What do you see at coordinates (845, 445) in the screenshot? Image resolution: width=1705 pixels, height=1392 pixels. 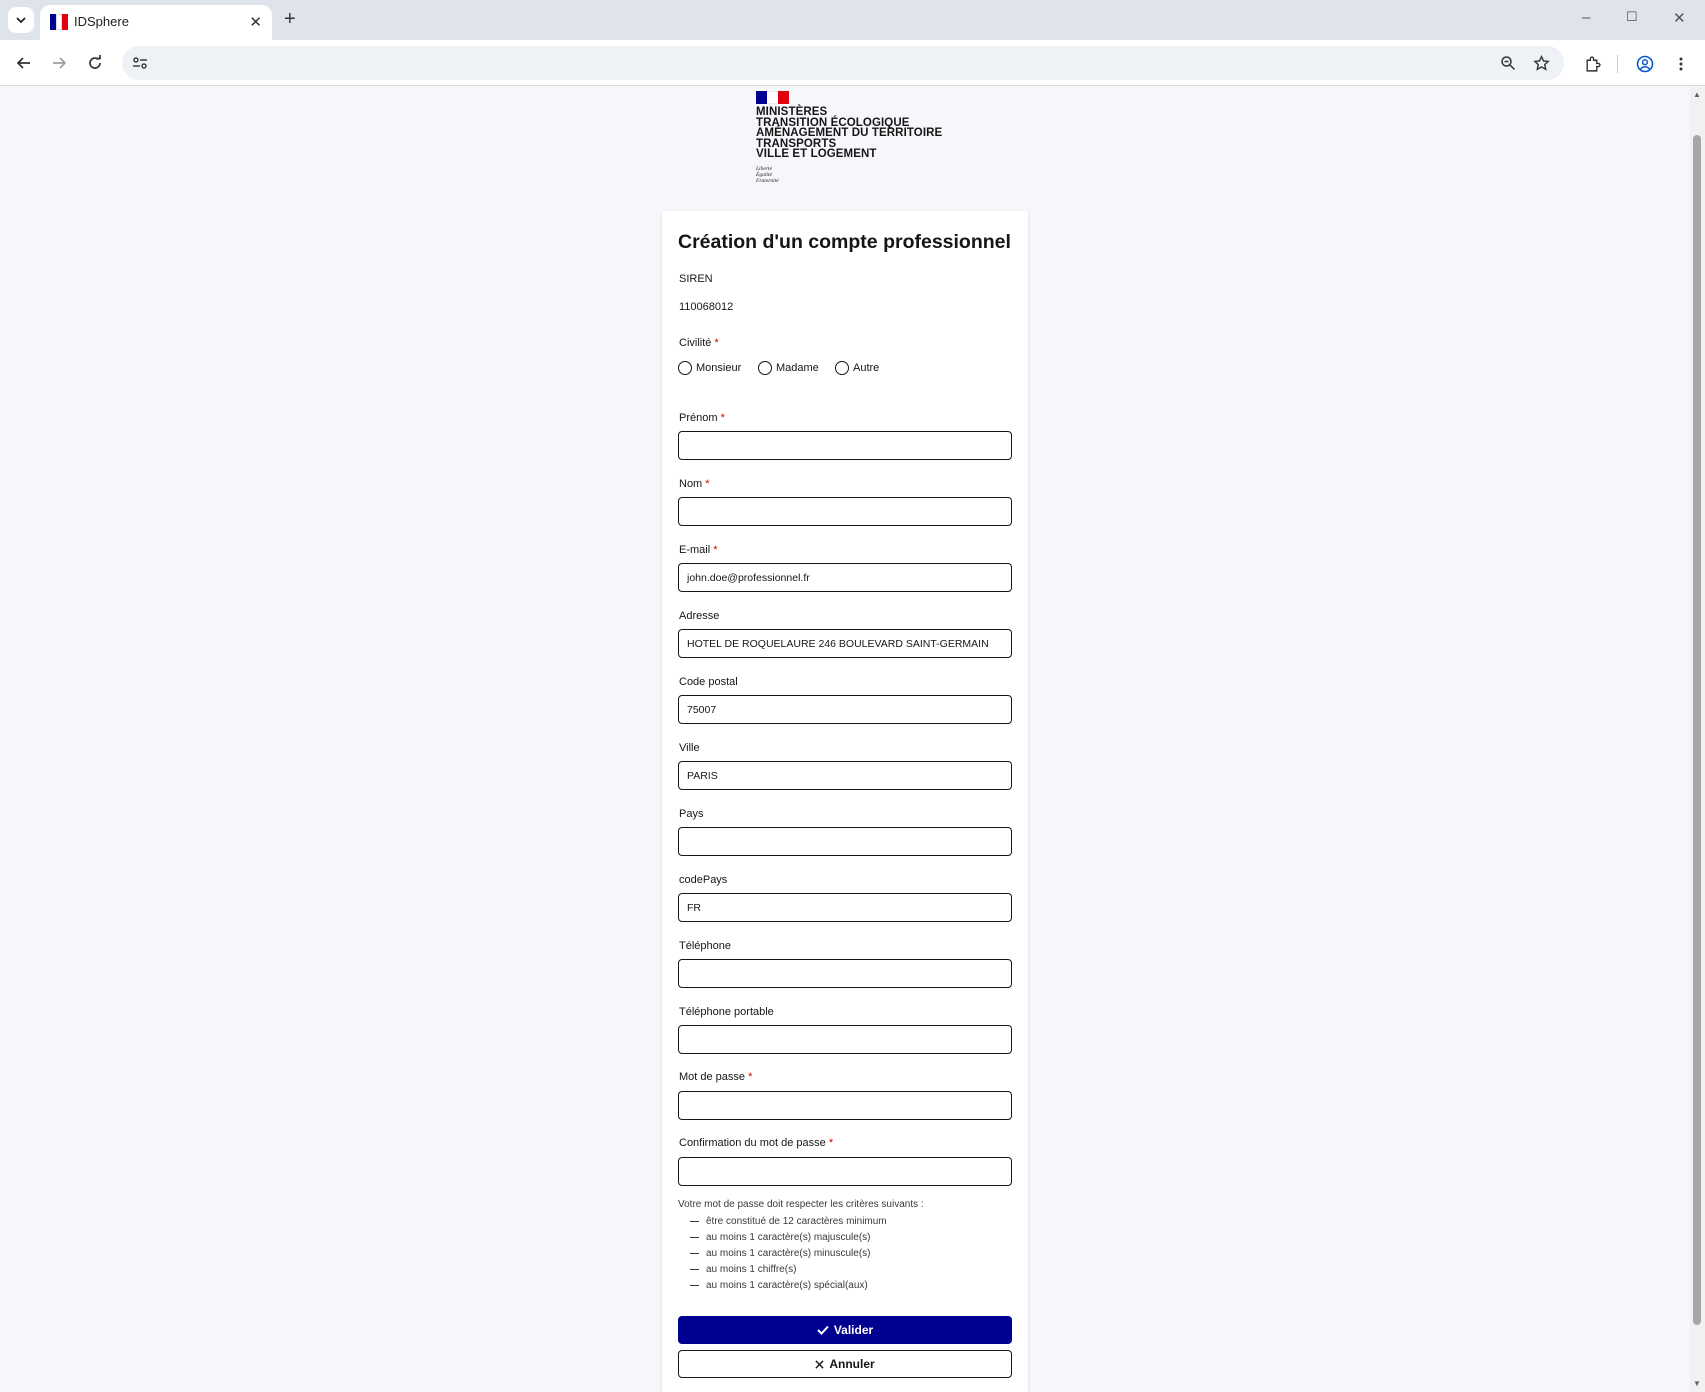 I see `prenom-input` at bounding box center [845, 445].